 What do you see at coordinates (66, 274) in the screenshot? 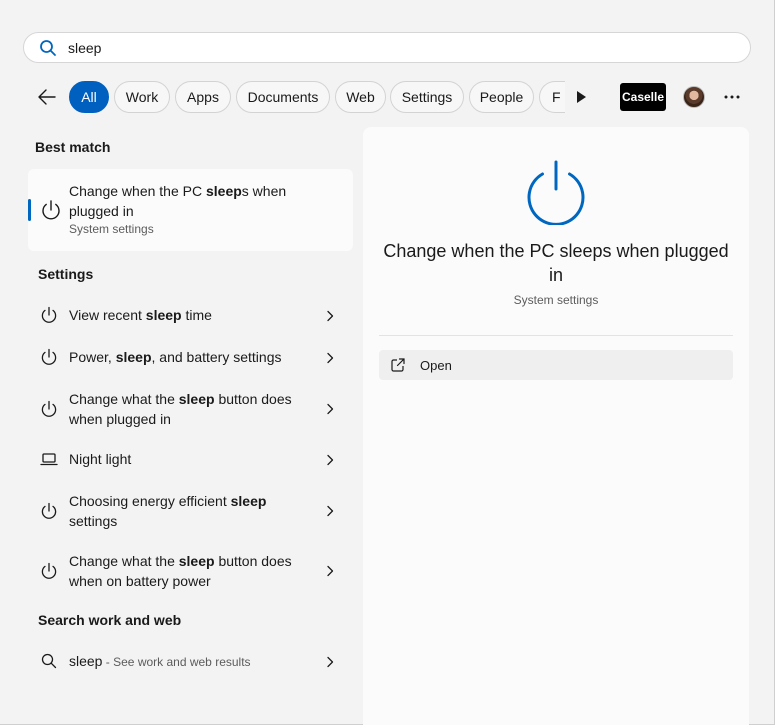
I see `settings-heading: Settings` at bounding box center [66, 274].